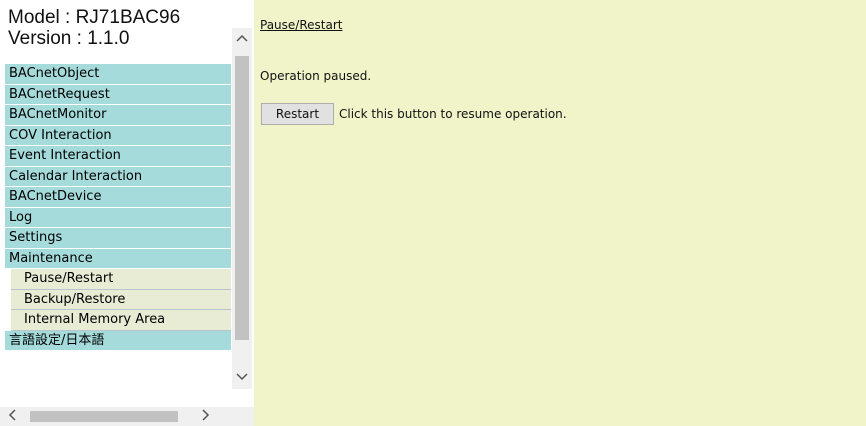 The image size is (866, 426). What do you see at coordinates (118, 115) in the screenshot?
I see `menu-item-bacnetmonitor: BACnetMonitor` at bounding box center [118, 115].